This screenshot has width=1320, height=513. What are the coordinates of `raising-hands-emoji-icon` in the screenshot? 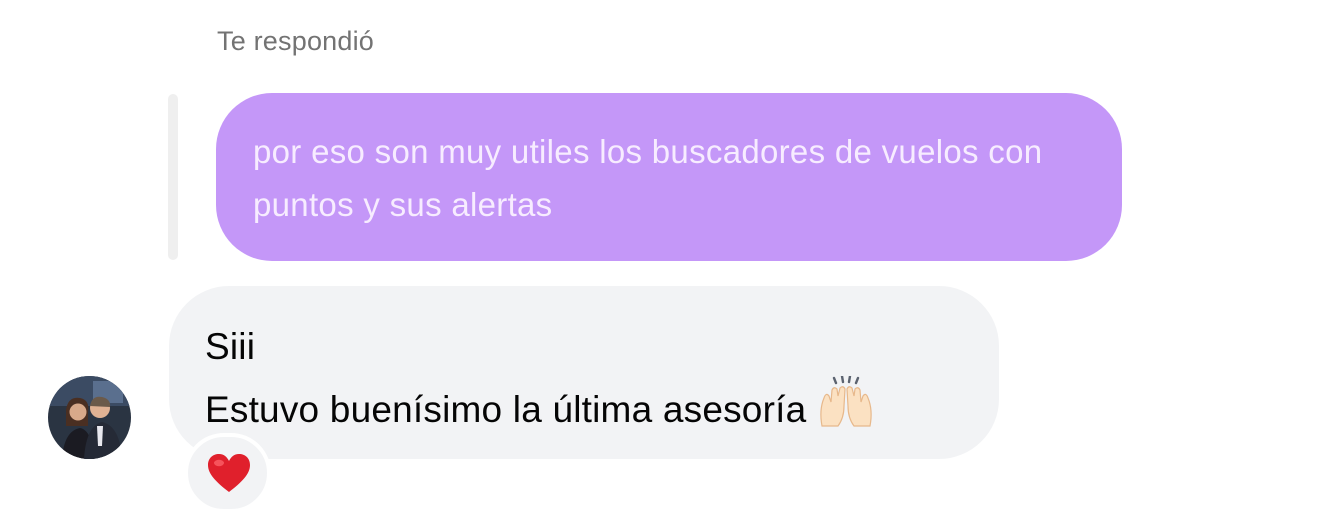 It's located at (846, 401).